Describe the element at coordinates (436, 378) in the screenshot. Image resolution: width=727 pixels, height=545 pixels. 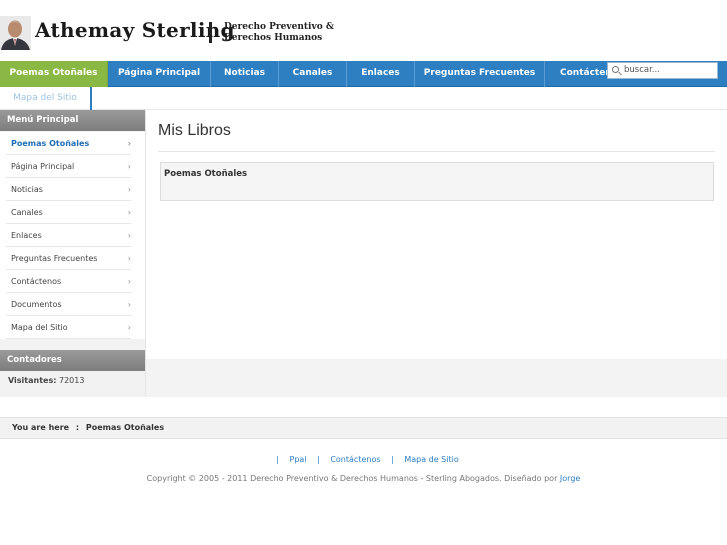
I see `content-footer-band` at that location.